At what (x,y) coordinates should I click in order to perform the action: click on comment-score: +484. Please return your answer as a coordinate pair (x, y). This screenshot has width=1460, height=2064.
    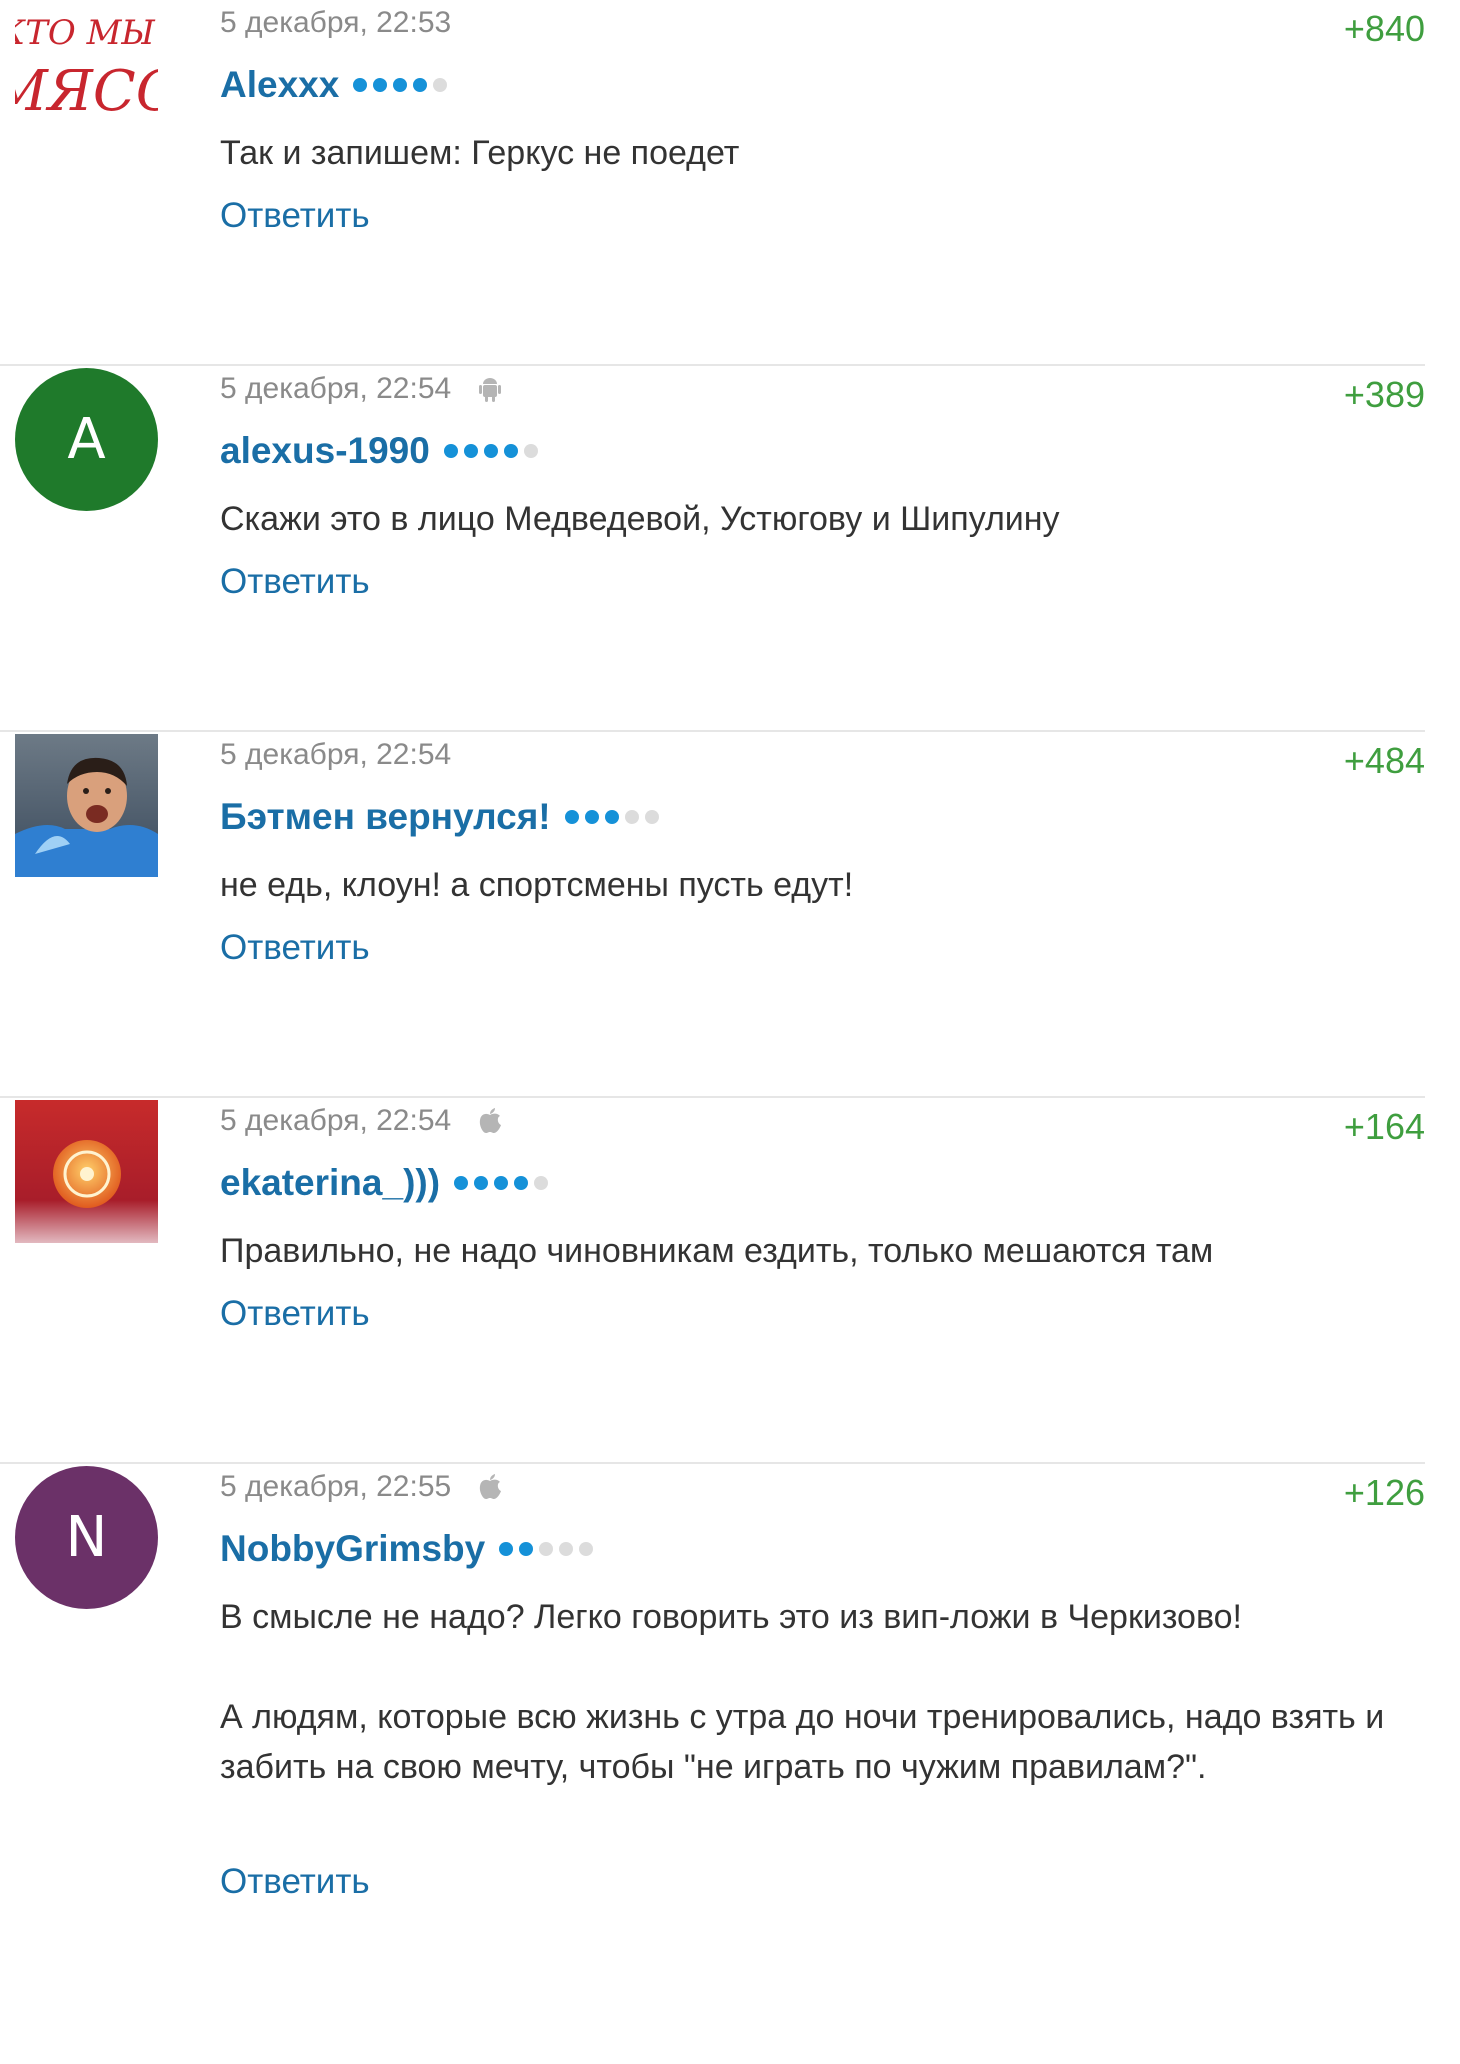
    Looking at the image, I should click on (1384, 760).